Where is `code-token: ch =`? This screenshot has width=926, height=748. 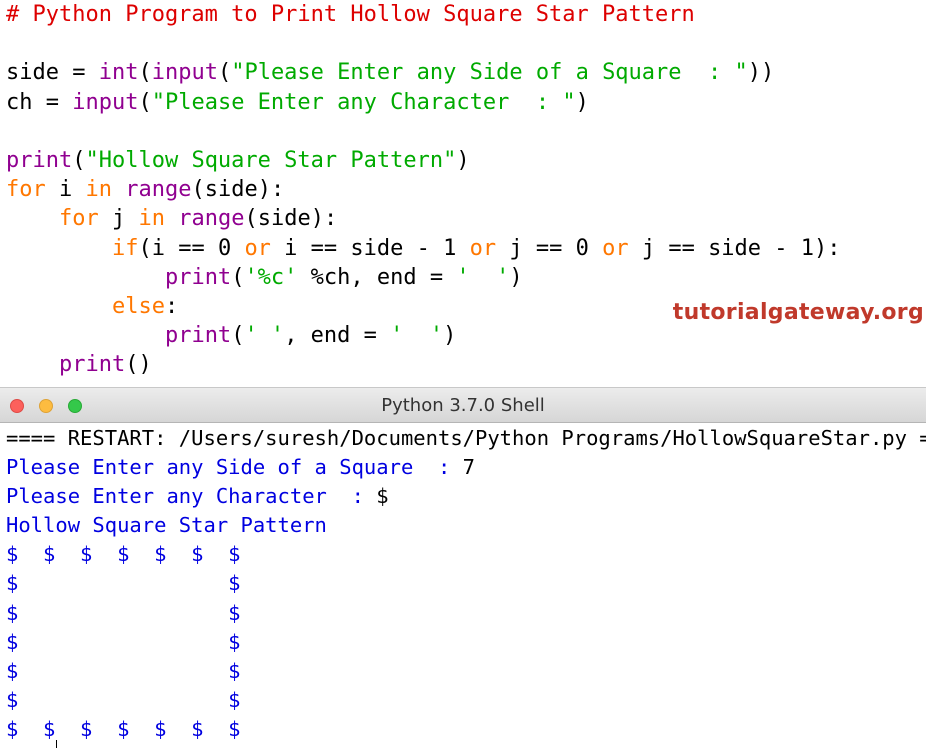
code-token: ch = is located at coordinates (39, 102).